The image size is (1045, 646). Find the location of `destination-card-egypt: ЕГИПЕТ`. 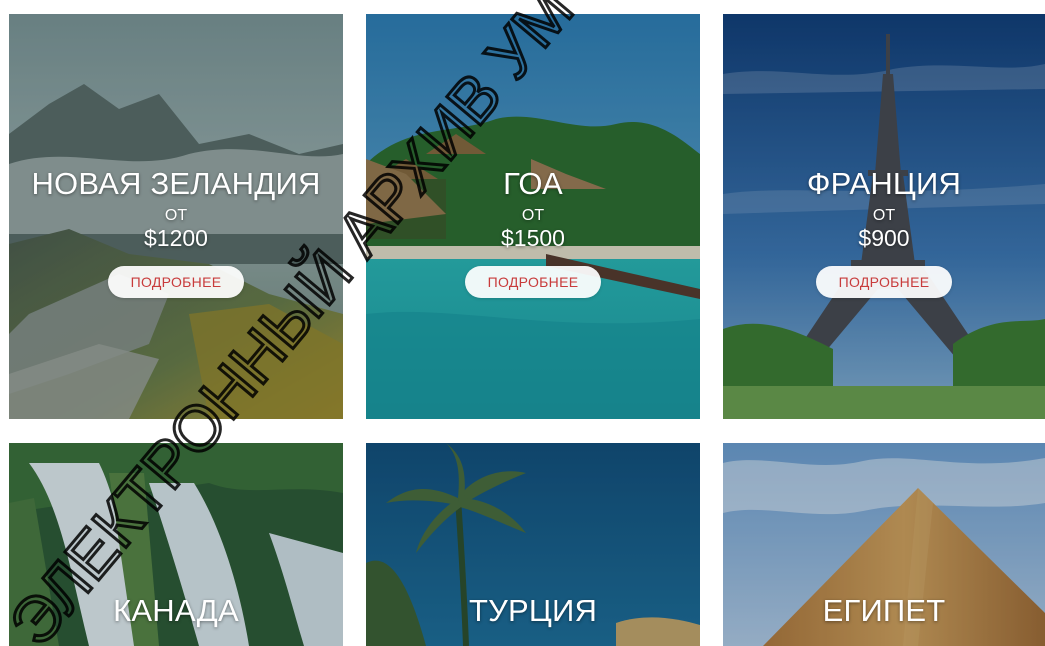

destination-card-egypt: ЕГИПЕТ is located at coordinates (884, 544).